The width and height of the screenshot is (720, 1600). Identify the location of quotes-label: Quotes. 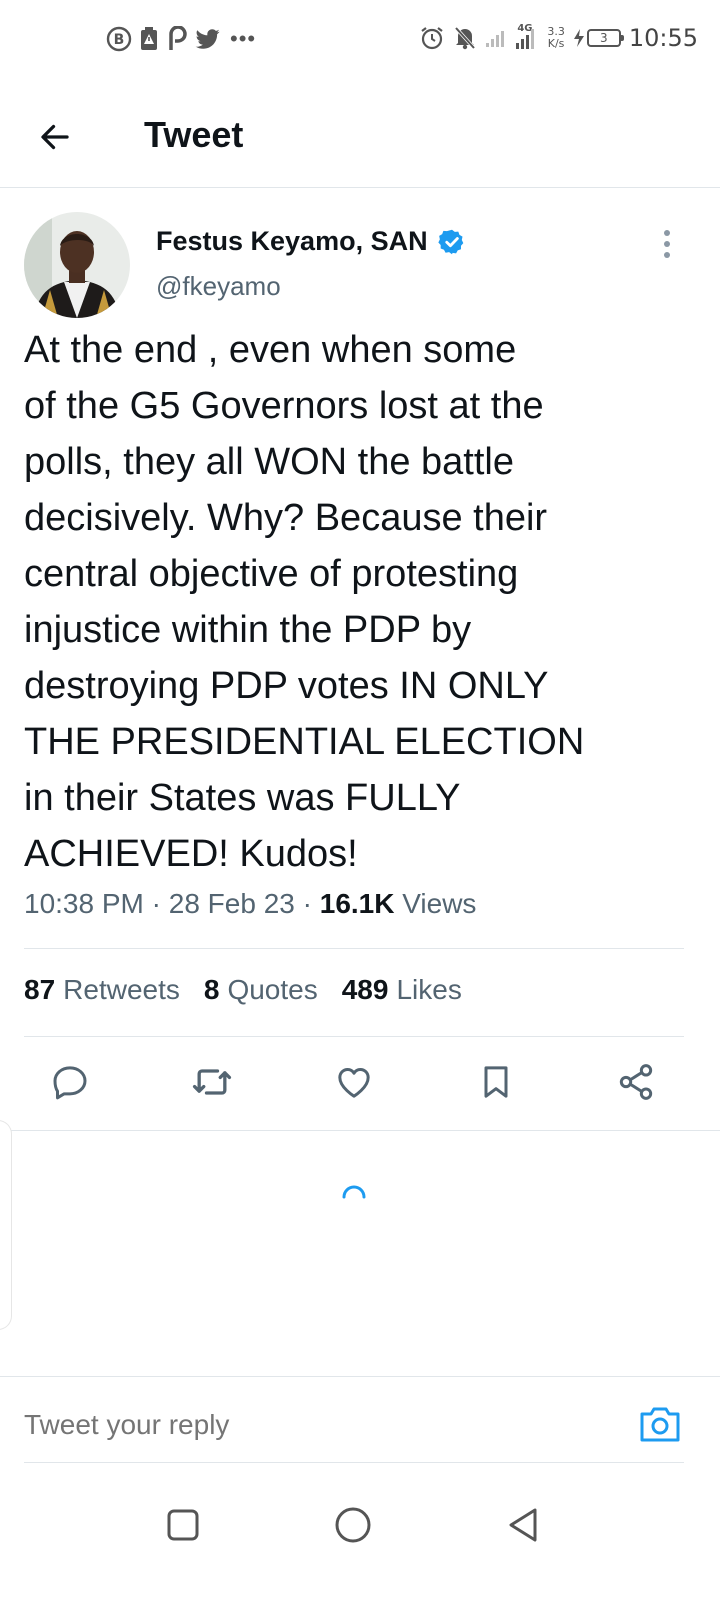
(272, 989).